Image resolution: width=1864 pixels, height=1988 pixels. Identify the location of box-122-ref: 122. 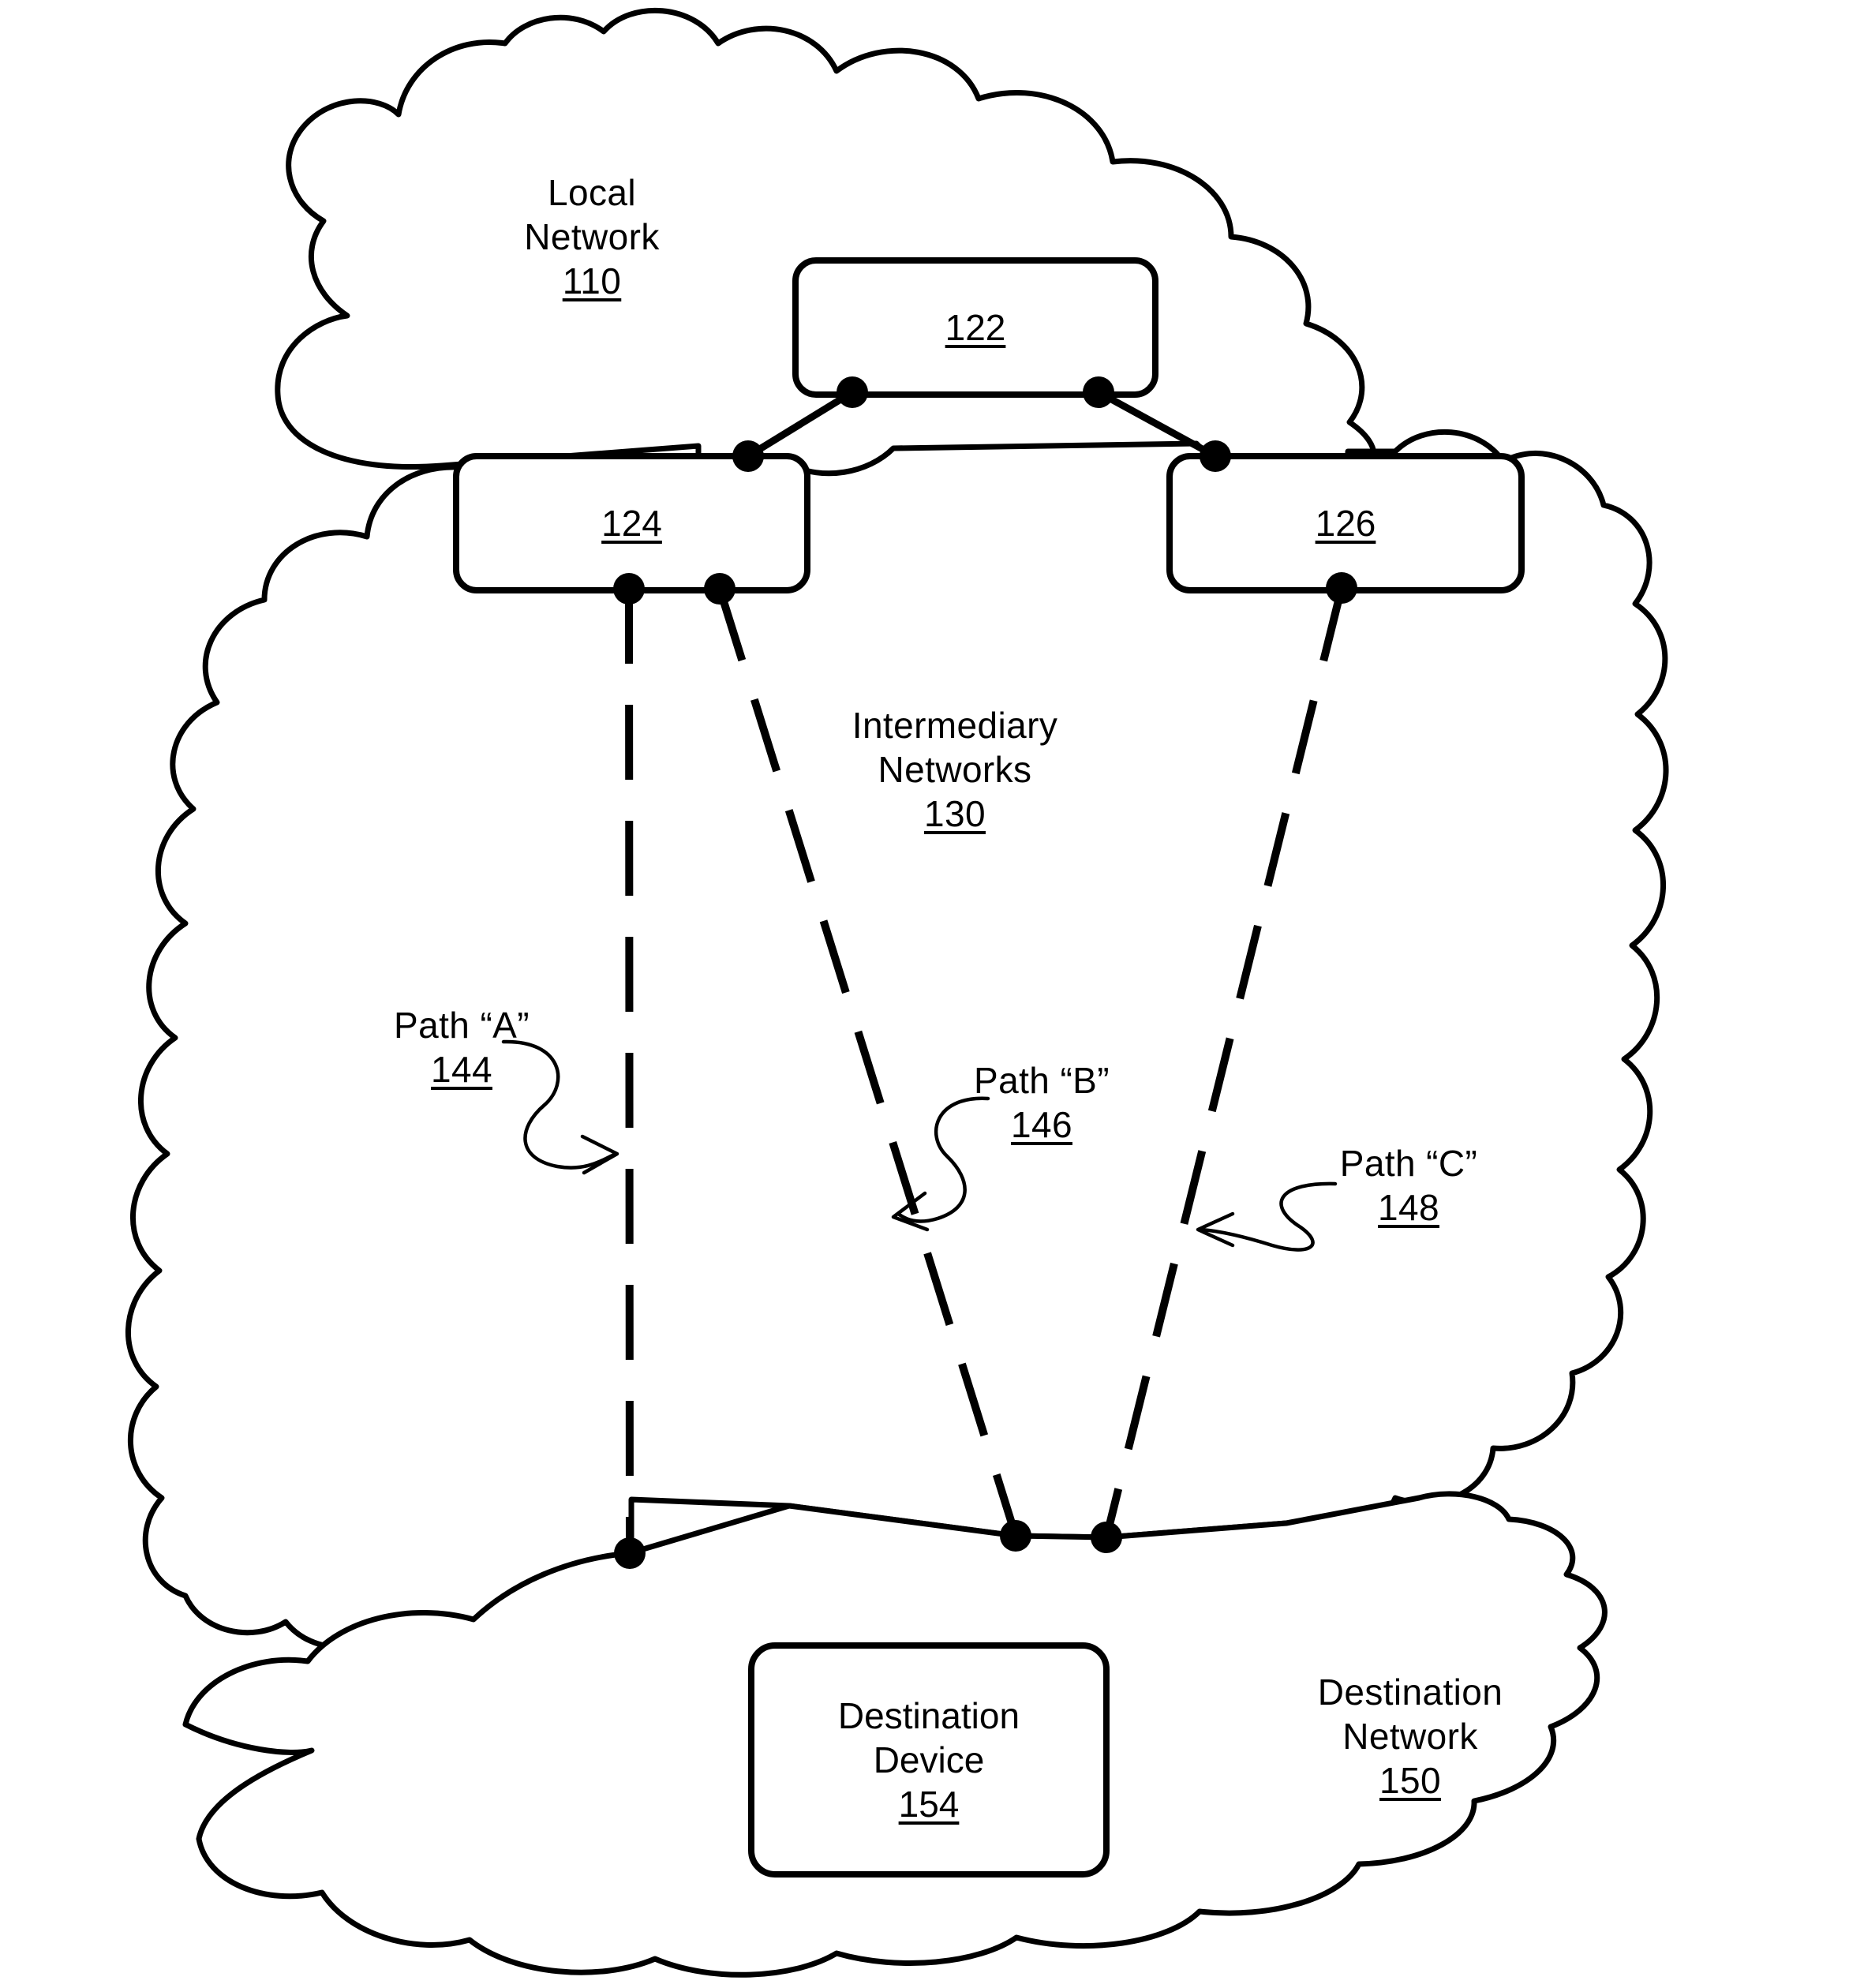
(975, 327).